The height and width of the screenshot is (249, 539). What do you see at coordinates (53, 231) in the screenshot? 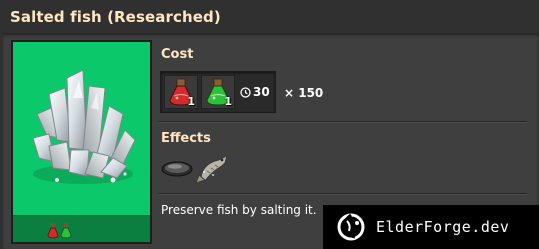
I see `red-science-pack-icon` at bounding box center [53, 231].